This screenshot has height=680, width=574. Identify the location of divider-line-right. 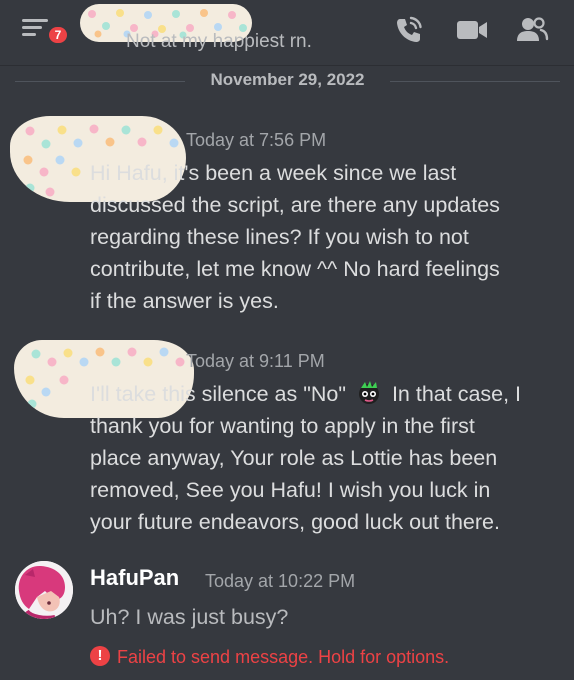
(475, 81).